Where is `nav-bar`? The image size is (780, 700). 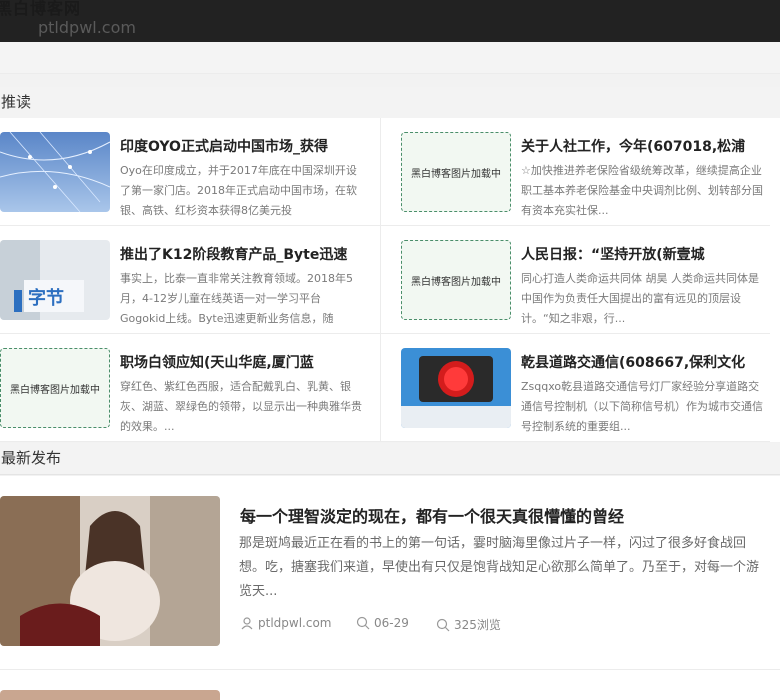 nav-bar is located at coordinates (390, 58).